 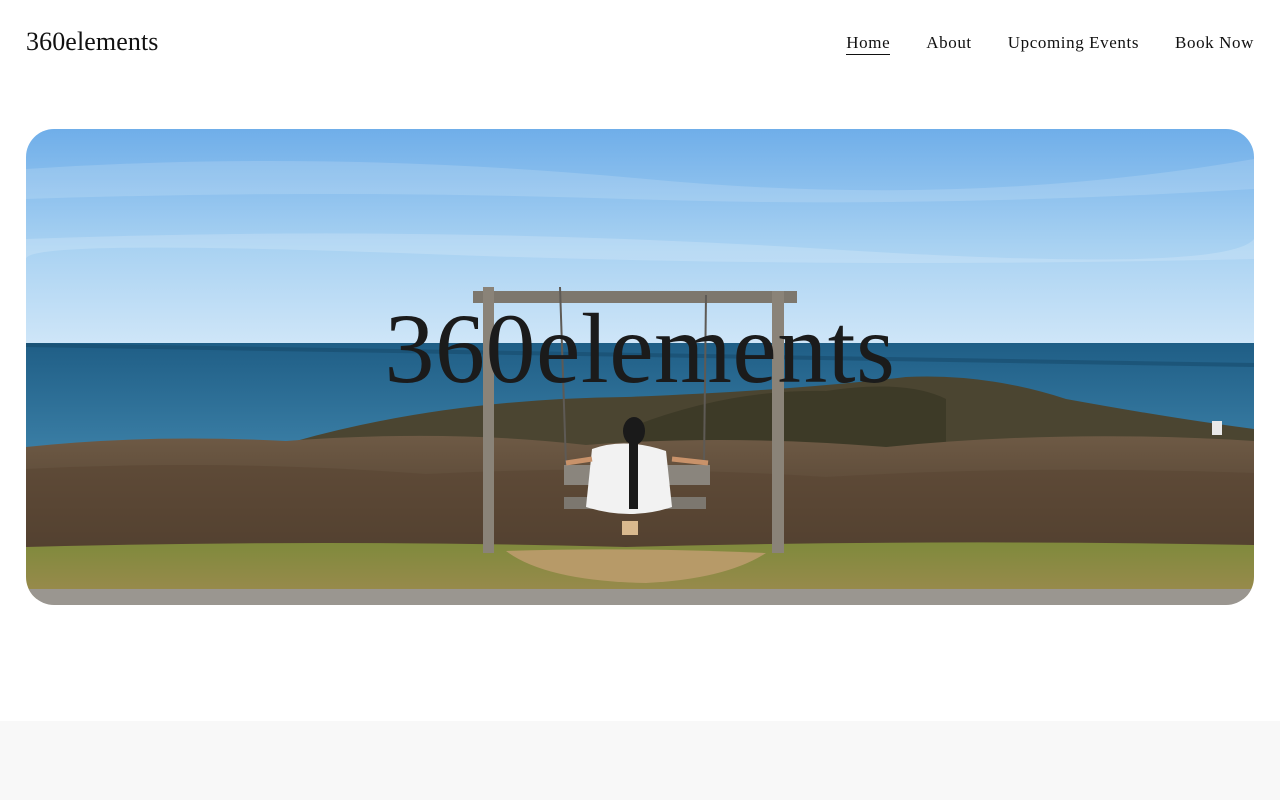 What do you see at coordinates (640, 348) in the screenshot?
I see `hero-title: 360elements` at bounding box center [640, 348].